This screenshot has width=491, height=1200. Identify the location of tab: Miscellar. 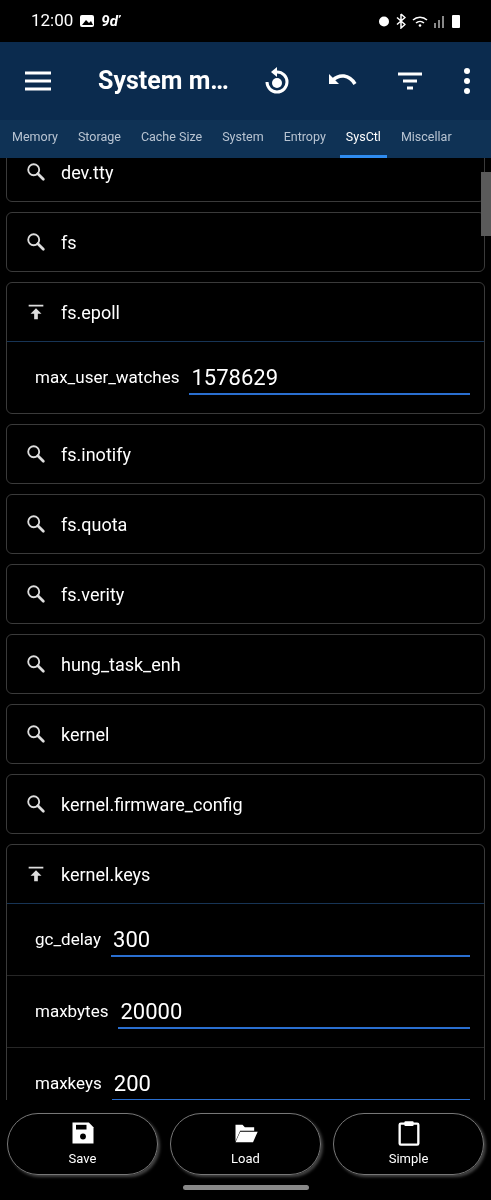
(426, 139).